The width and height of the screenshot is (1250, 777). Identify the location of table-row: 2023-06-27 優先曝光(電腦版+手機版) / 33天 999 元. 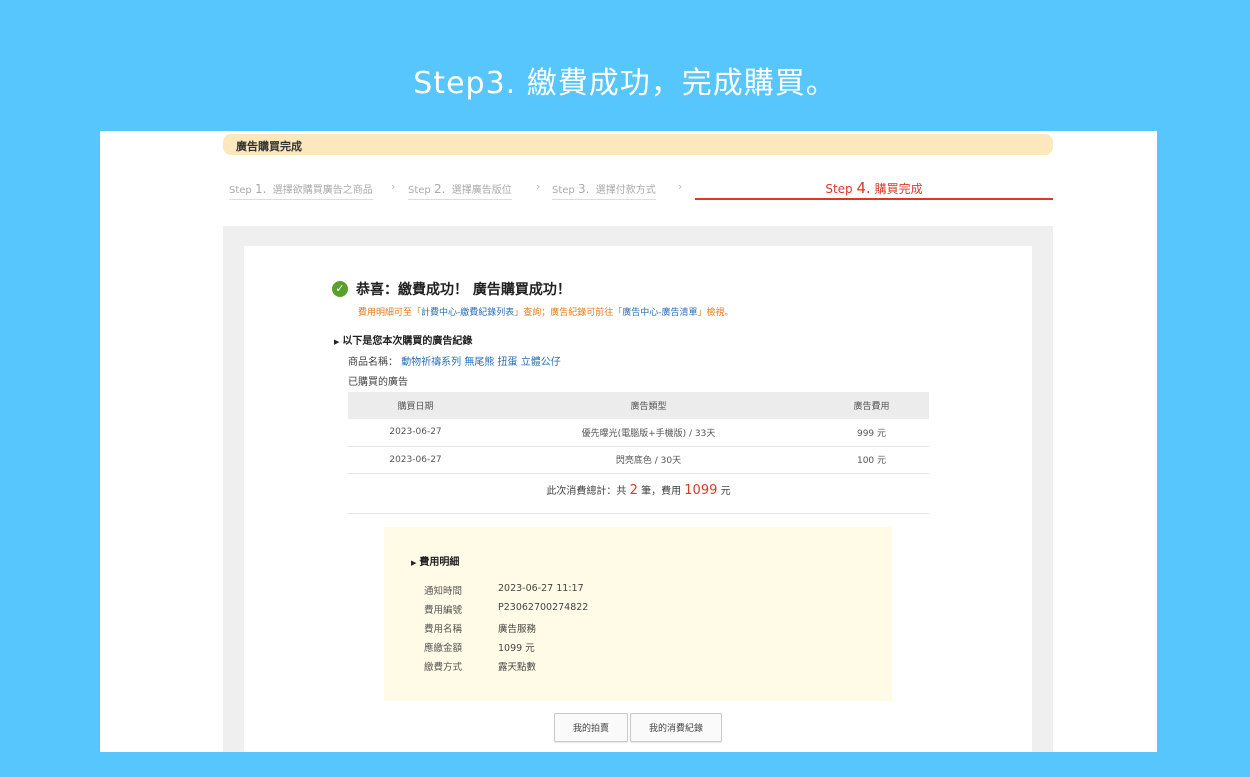
(638, 433).